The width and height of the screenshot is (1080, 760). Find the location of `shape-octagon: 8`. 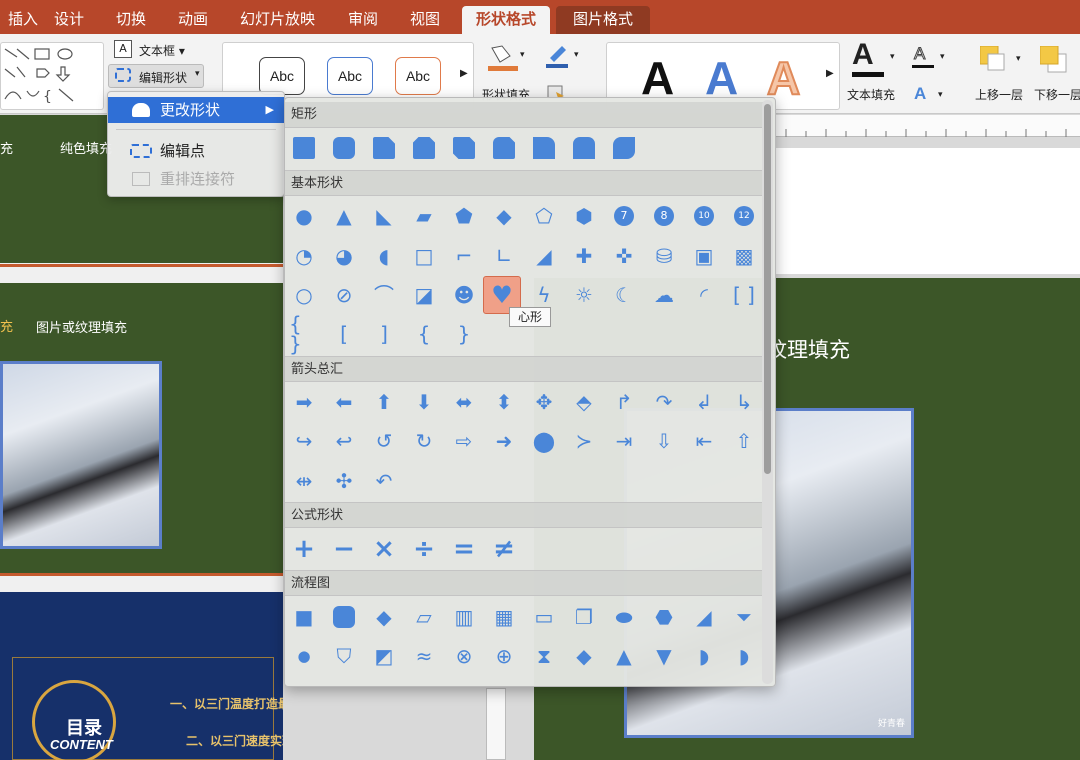

shape-octagon: 8 is located at coordinates (664, 216).